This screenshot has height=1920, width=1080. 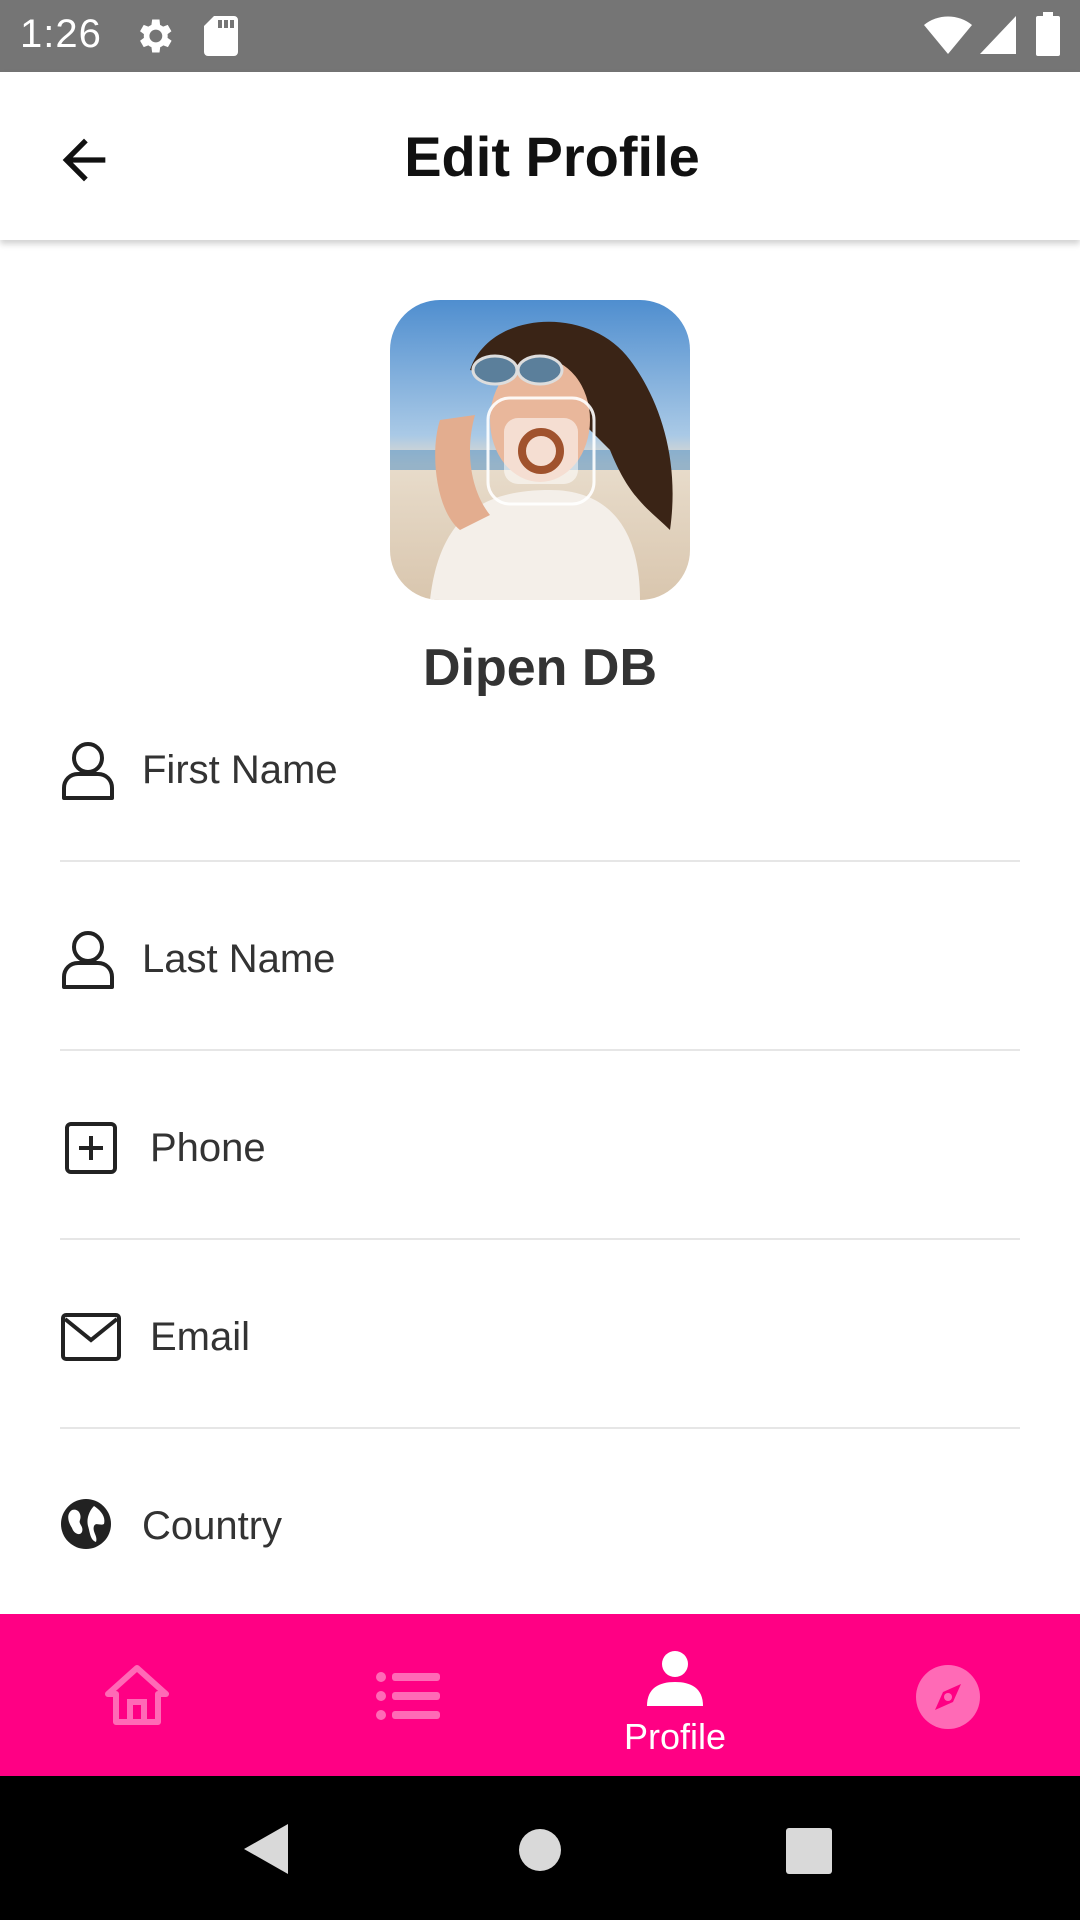 I want to click on nav-list, so click(x=405, y=1695).